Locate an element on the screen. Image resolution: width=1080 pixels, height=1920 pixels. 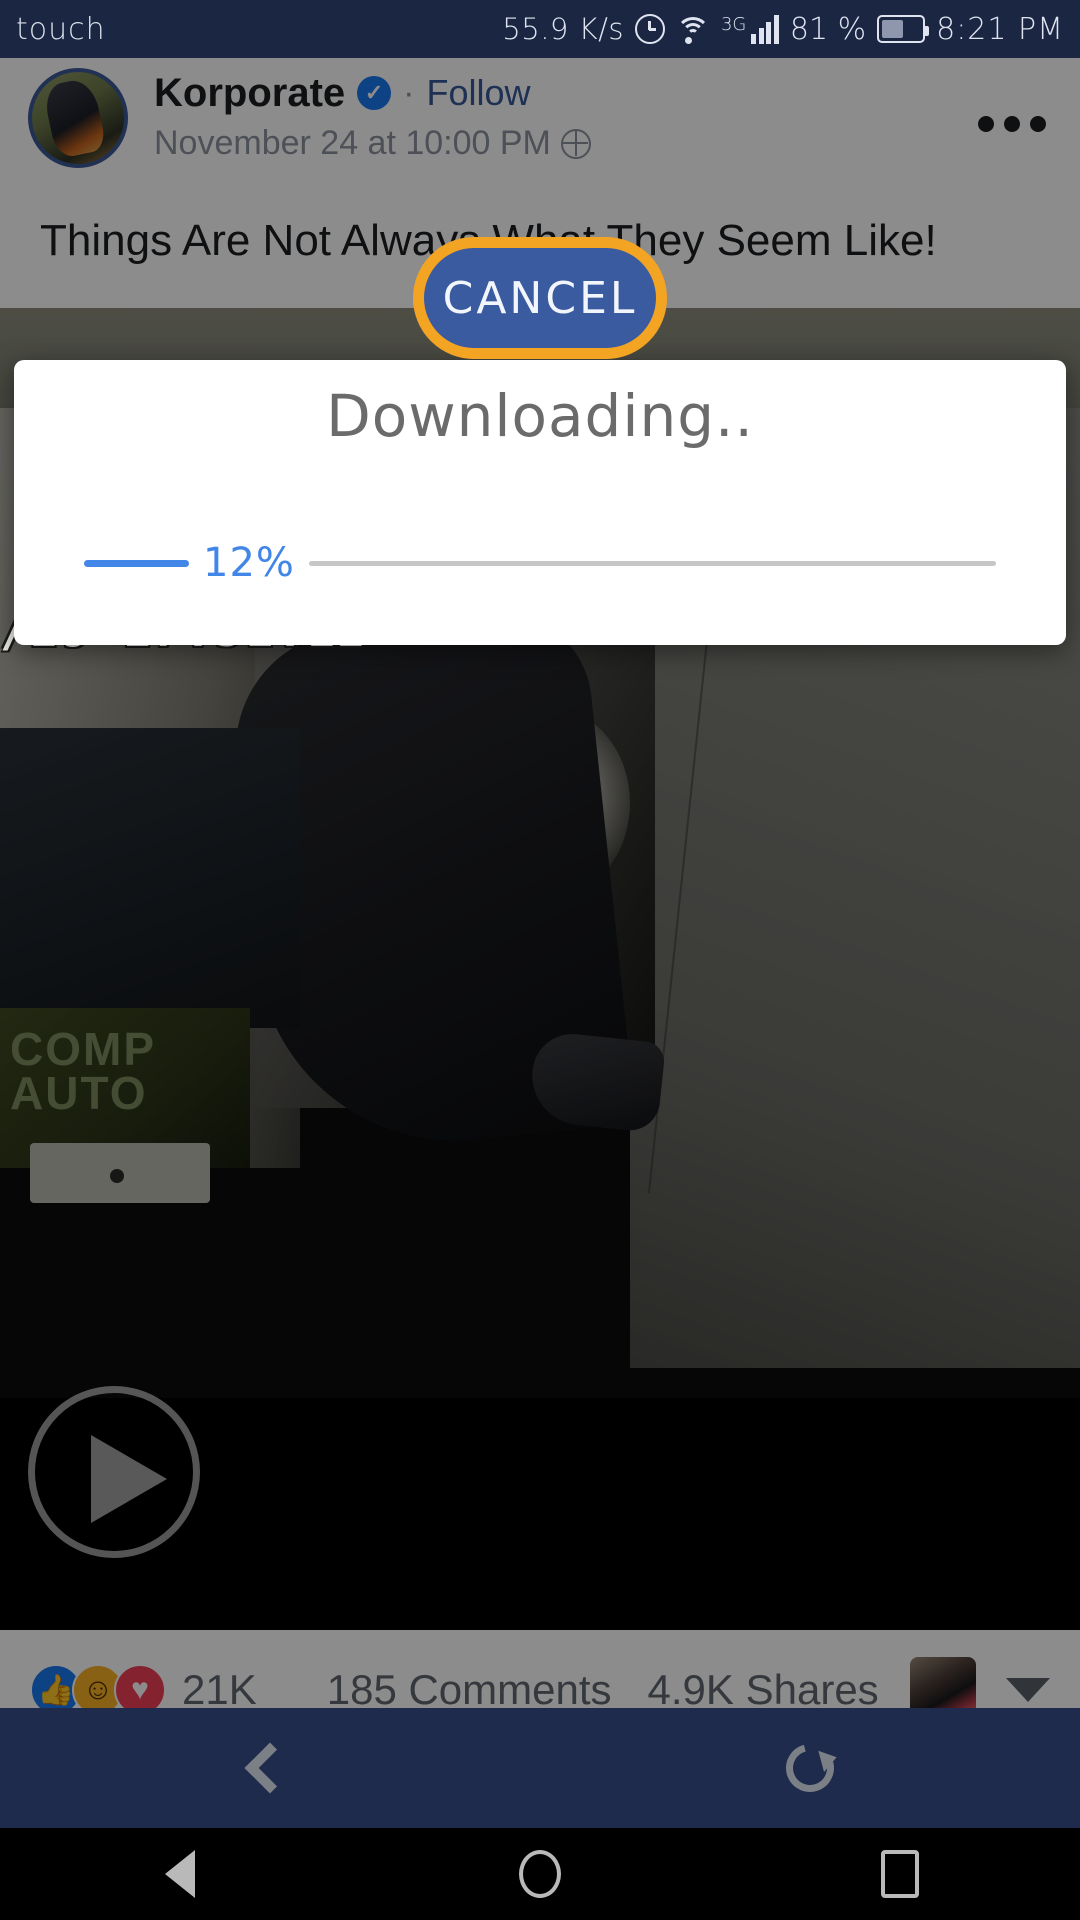
carrier-label: touch is located at coordinates (61, 29).